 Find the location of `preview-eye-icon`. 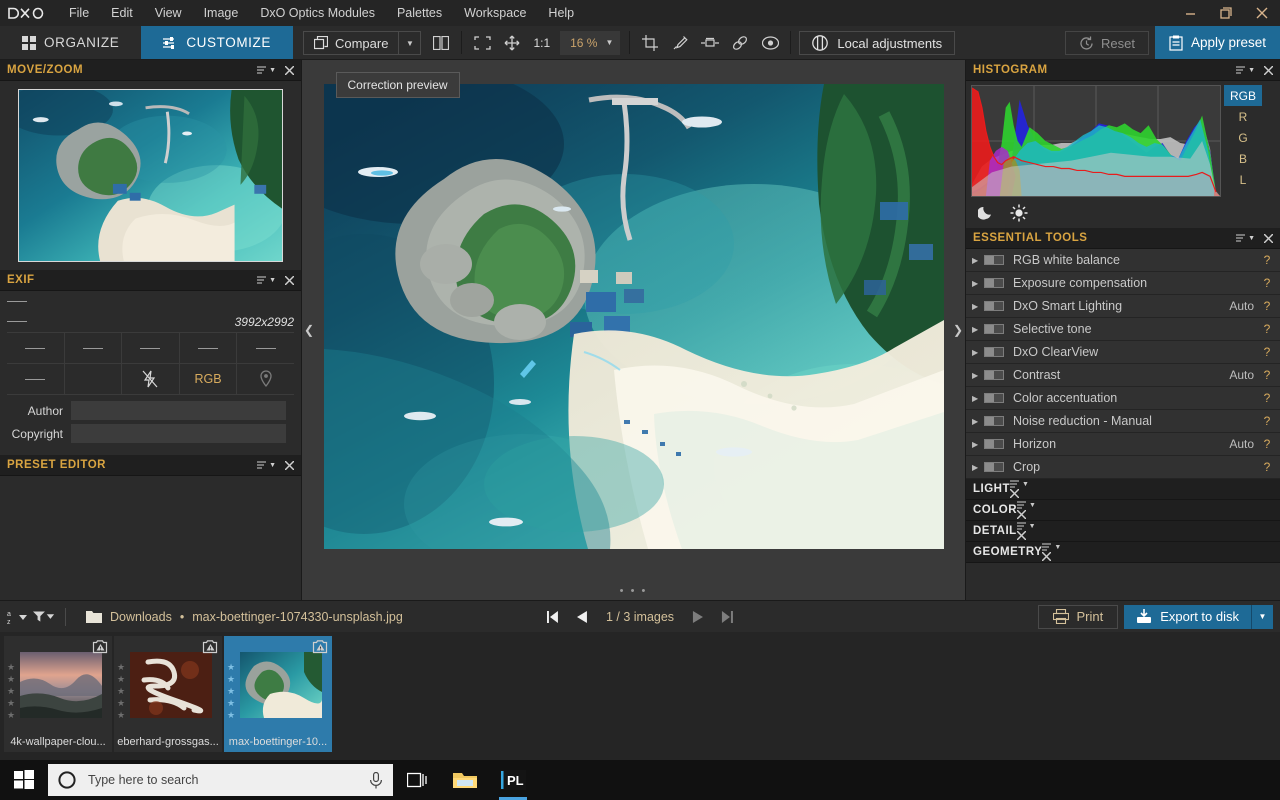

preview-eye-icon is located at coordinates (770, 43).